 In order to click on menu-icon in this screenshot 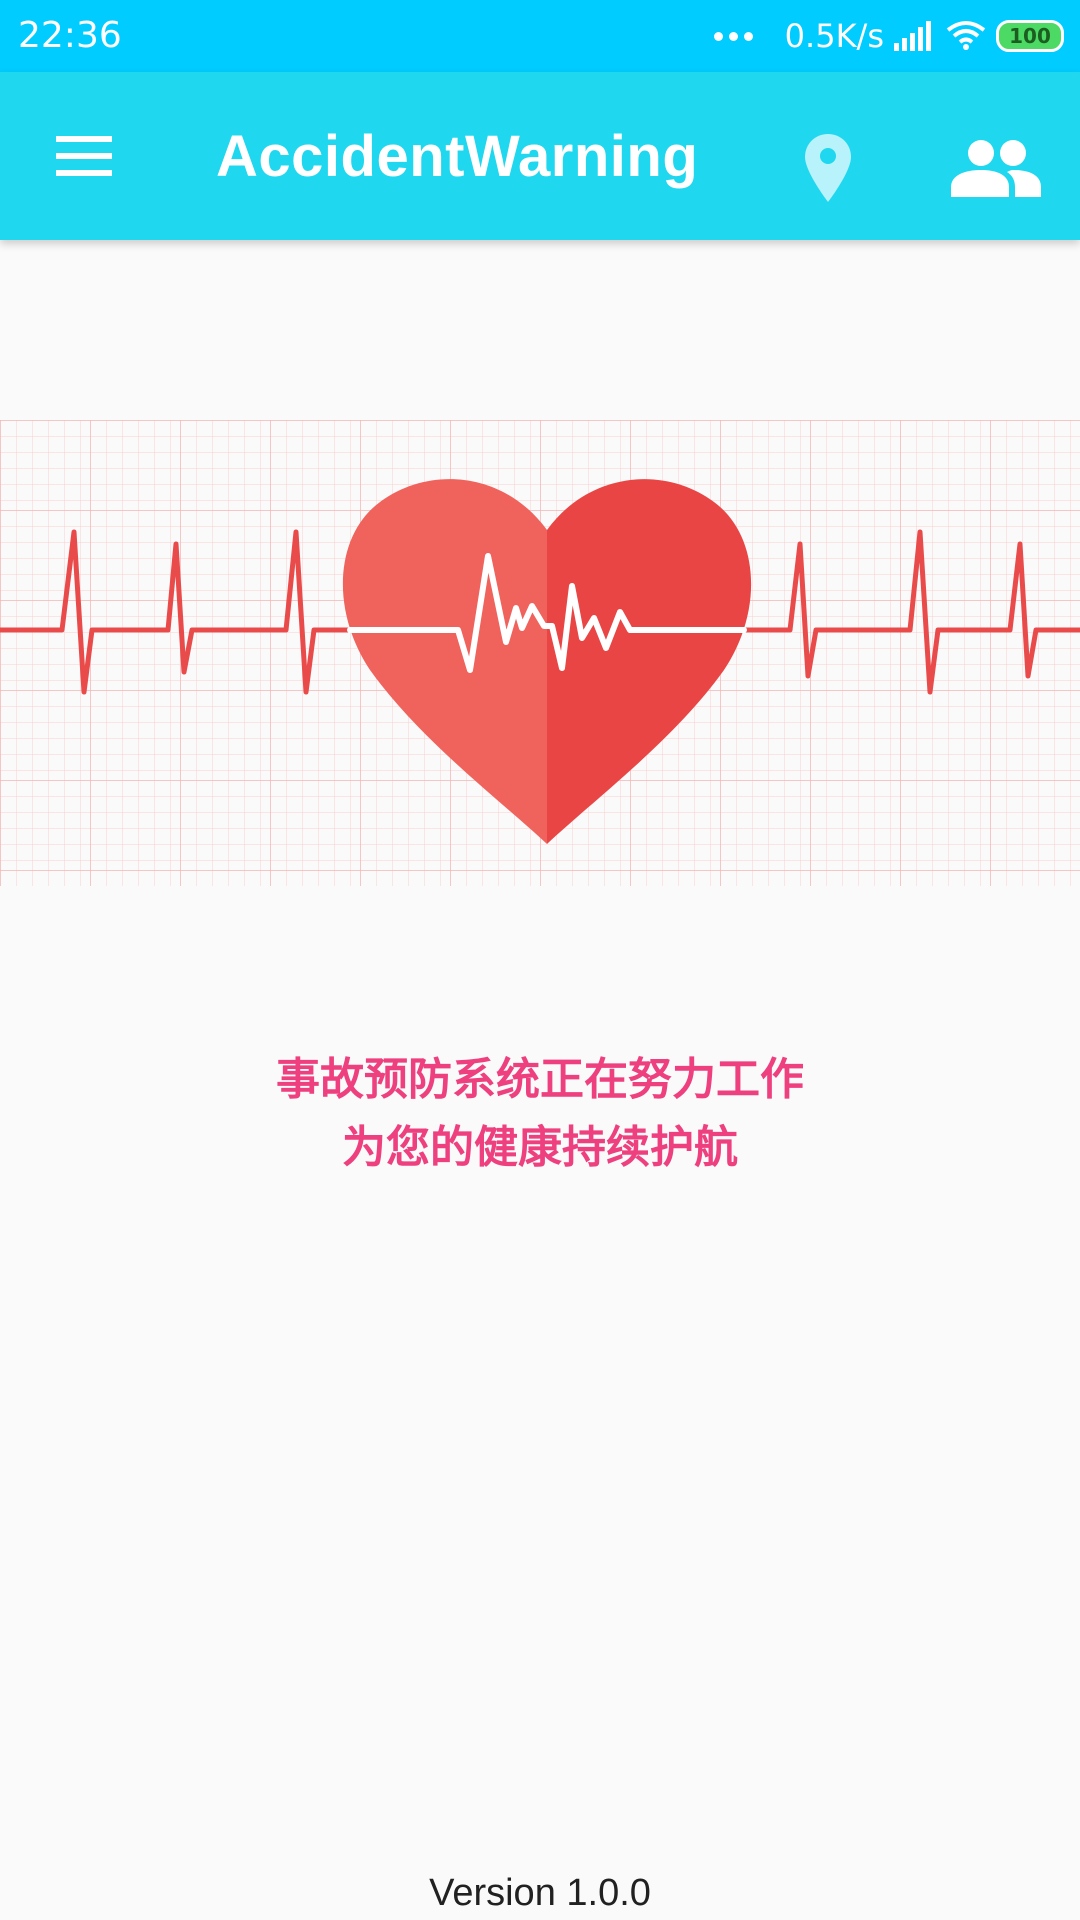, I will do `click(84, 156)`.